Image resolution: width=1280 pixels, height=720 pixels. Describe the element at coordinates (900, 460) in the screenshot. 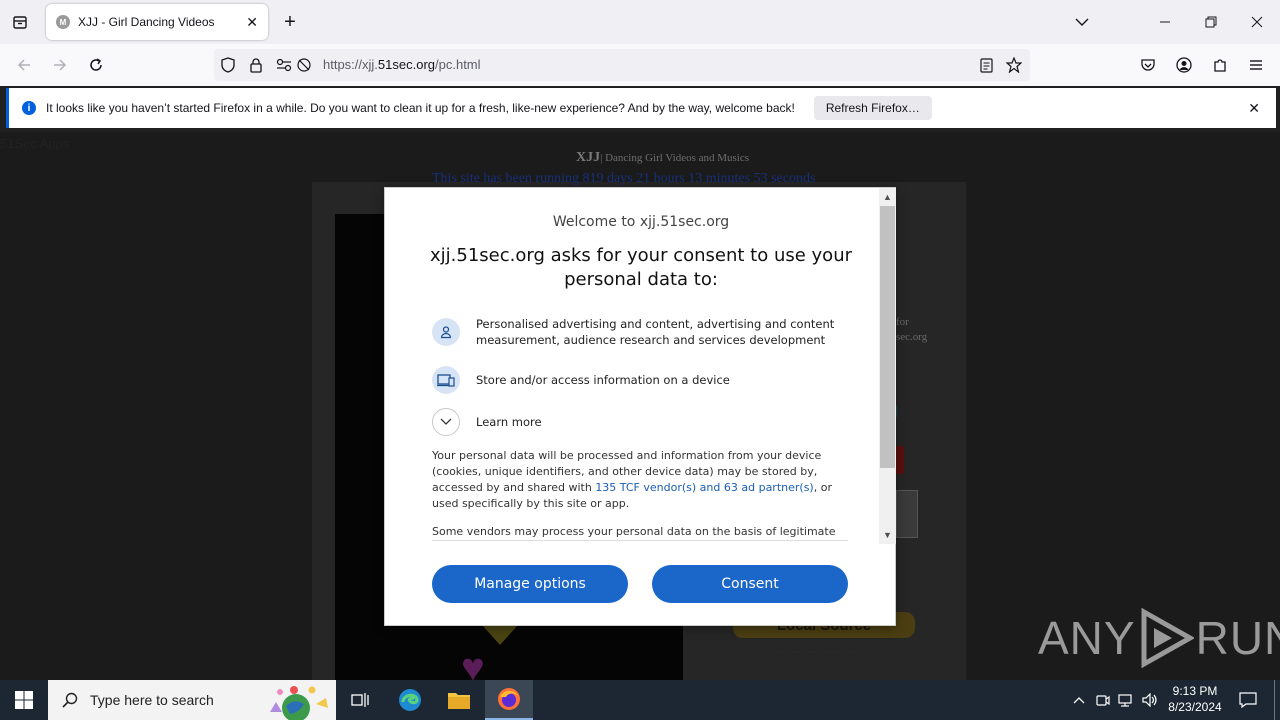

I see `side-red-button` at that location.